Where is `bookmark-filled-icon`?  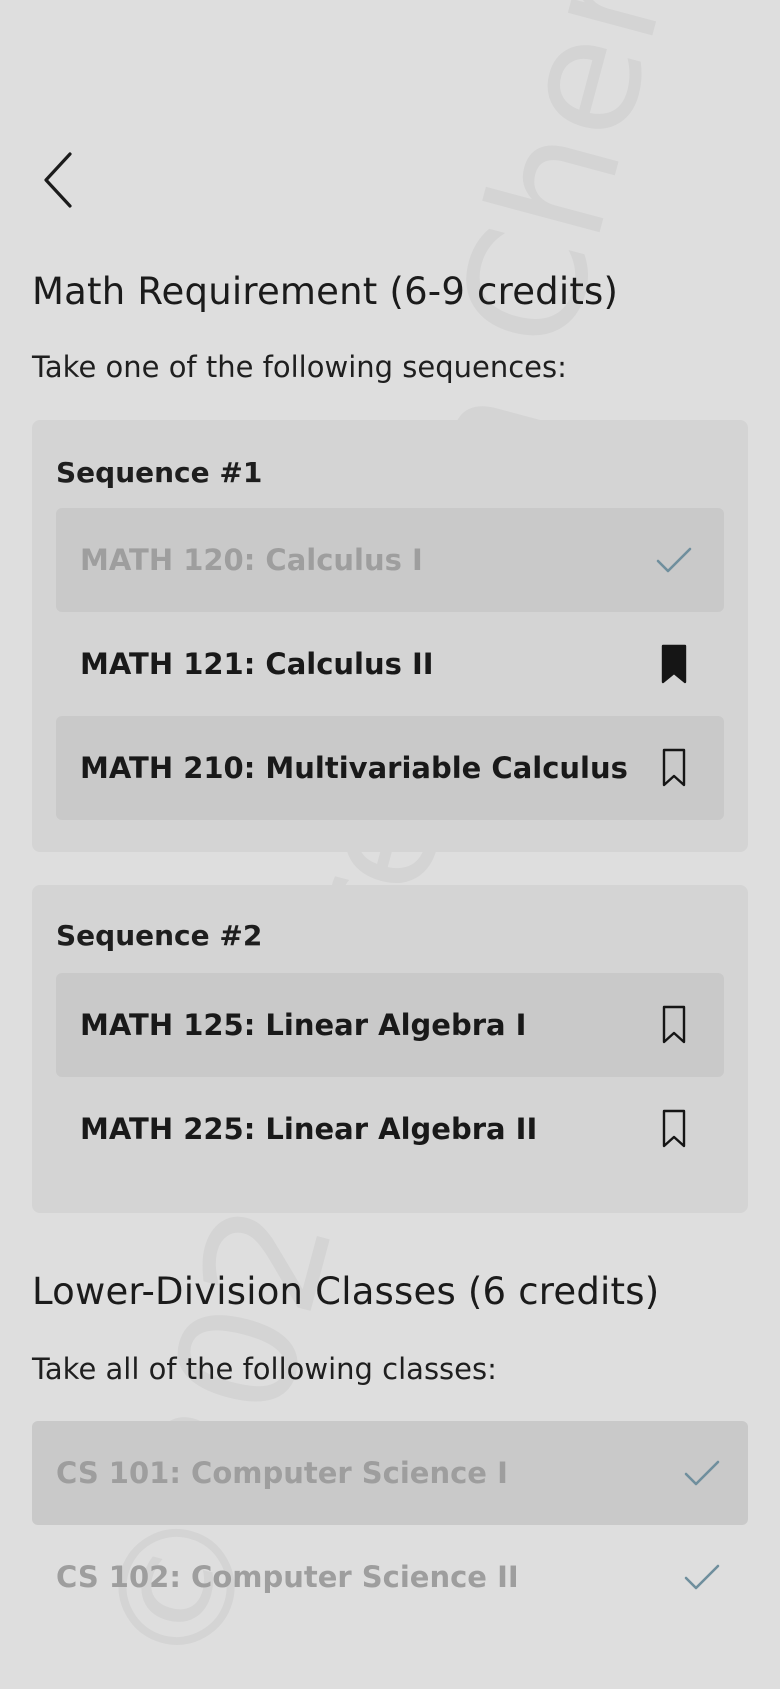 bookmark-filled-icon is located at coordinates (674, 664).